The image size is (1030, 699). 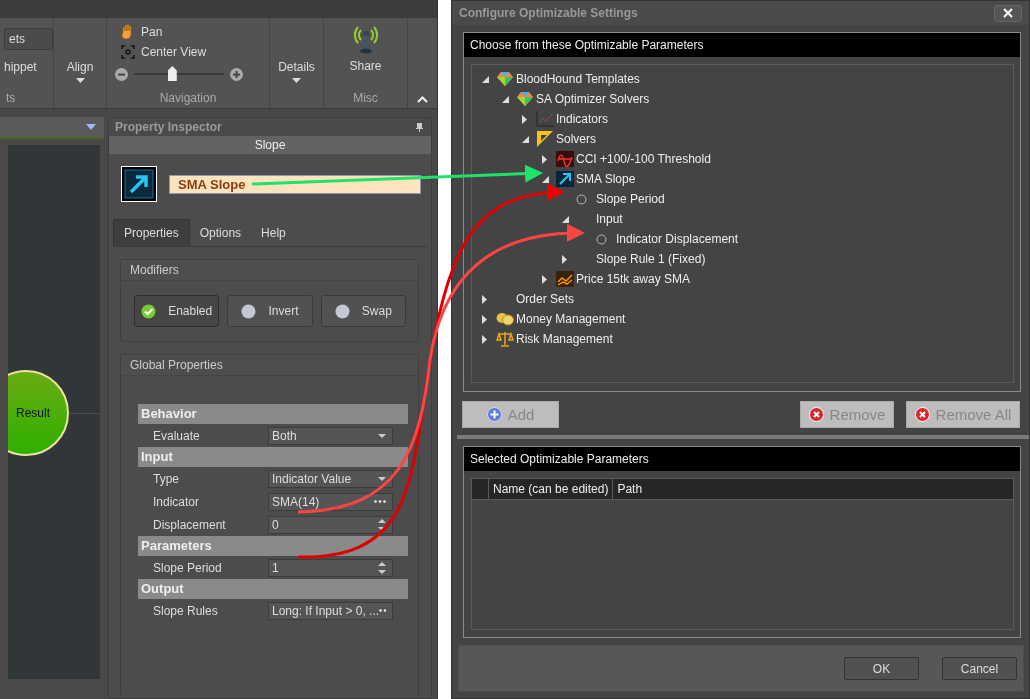 I want to click on wave-icon, so click(x=565, y=159).